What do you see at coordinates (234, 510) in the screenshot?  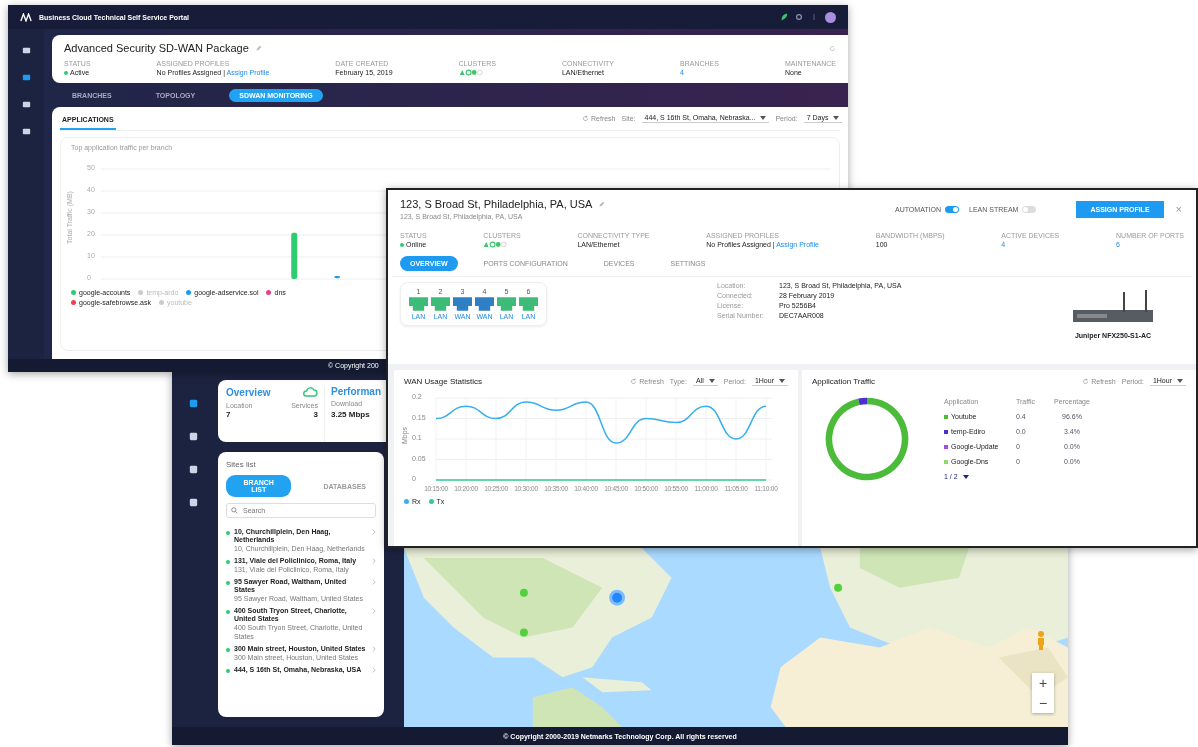 I see `search-icon` at bounding box center [234, 510].